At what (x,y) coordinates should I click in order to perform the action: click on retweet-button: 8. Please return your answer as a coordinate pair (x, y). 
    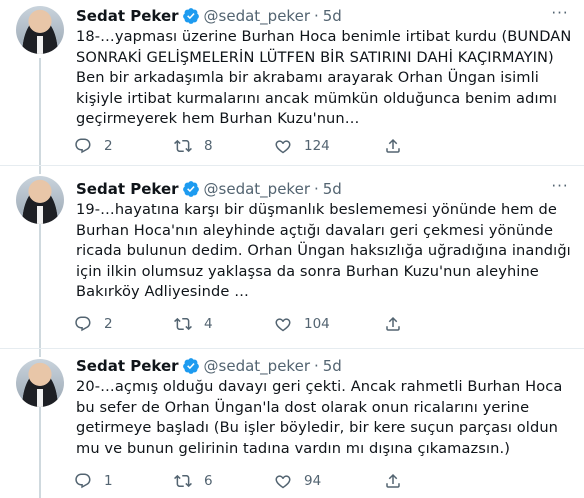
    Looking at the image, I should click on (224, 146).